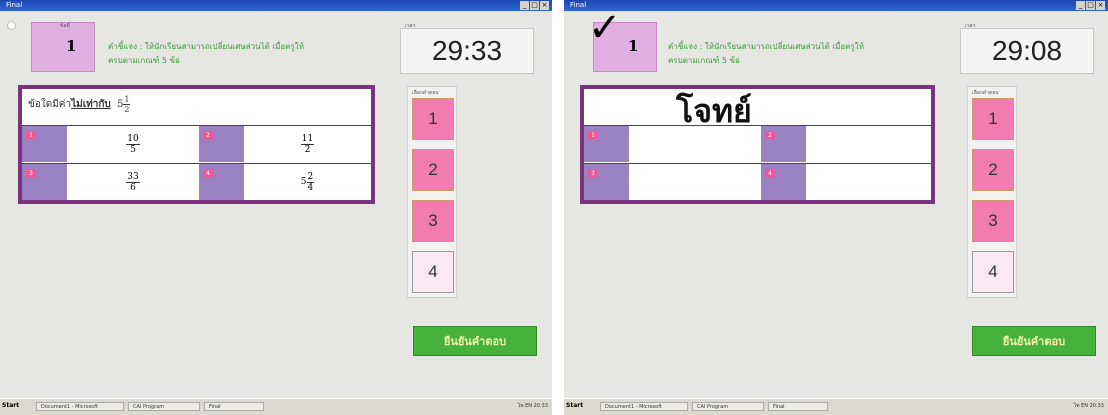 This screenshot has height=415, width=1108. I want to click on radio-icon, so click(11, 25).